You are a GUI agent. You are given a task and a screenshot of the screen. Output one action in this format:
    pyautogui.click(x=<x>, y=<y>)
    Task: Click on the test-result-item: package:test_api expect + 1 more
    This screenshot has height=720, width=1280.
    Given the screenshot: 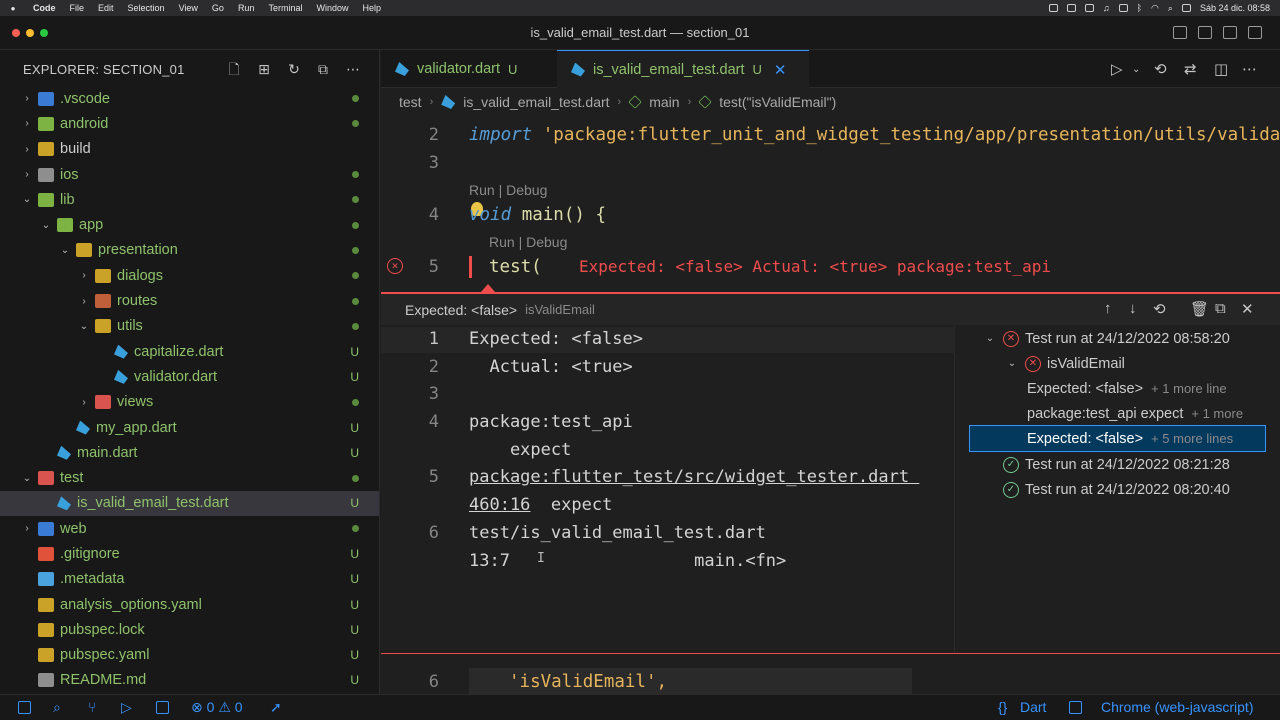 What is the action you would take?
    pyautogui.click(x=1110, y=413)
    